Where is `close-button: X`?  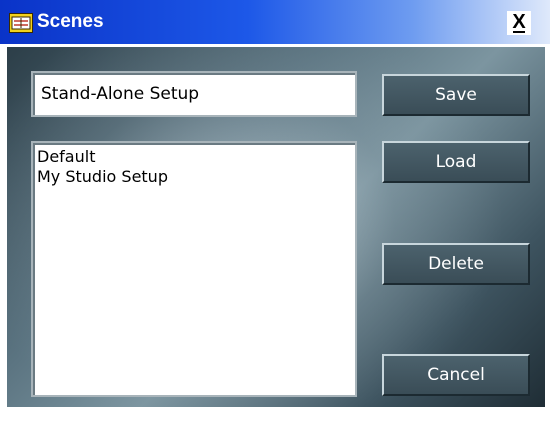 close-button: X is located at coordinates (519, 23).